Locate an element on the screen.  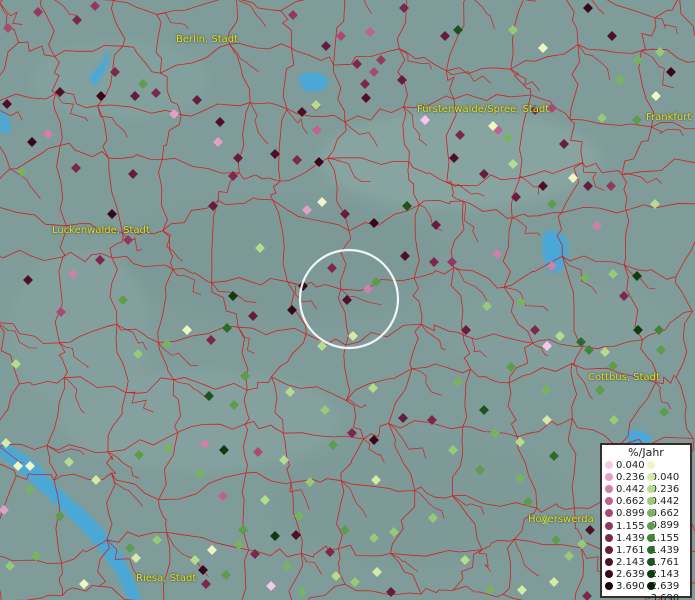
legend-entry: -0.442 is located at coordinates (668, 495).